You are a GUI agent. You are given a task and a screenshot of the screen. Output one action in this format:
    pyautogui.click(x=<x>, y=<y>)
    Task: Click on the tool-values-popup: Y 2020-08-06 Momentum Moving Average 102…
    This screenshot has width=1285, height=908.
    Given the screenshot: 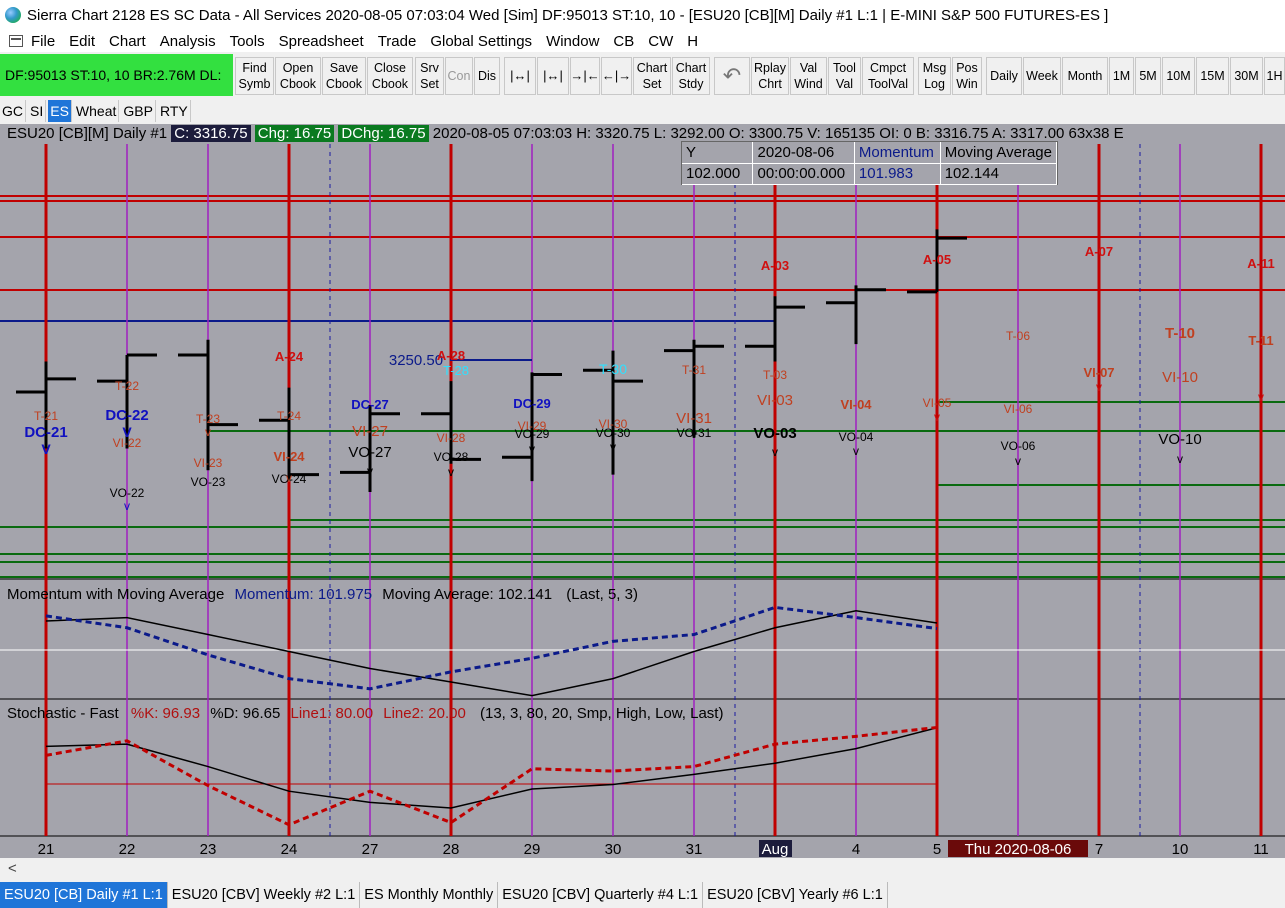 What is the action you would take?
    pyautogui.click(x=869, y=163)
    